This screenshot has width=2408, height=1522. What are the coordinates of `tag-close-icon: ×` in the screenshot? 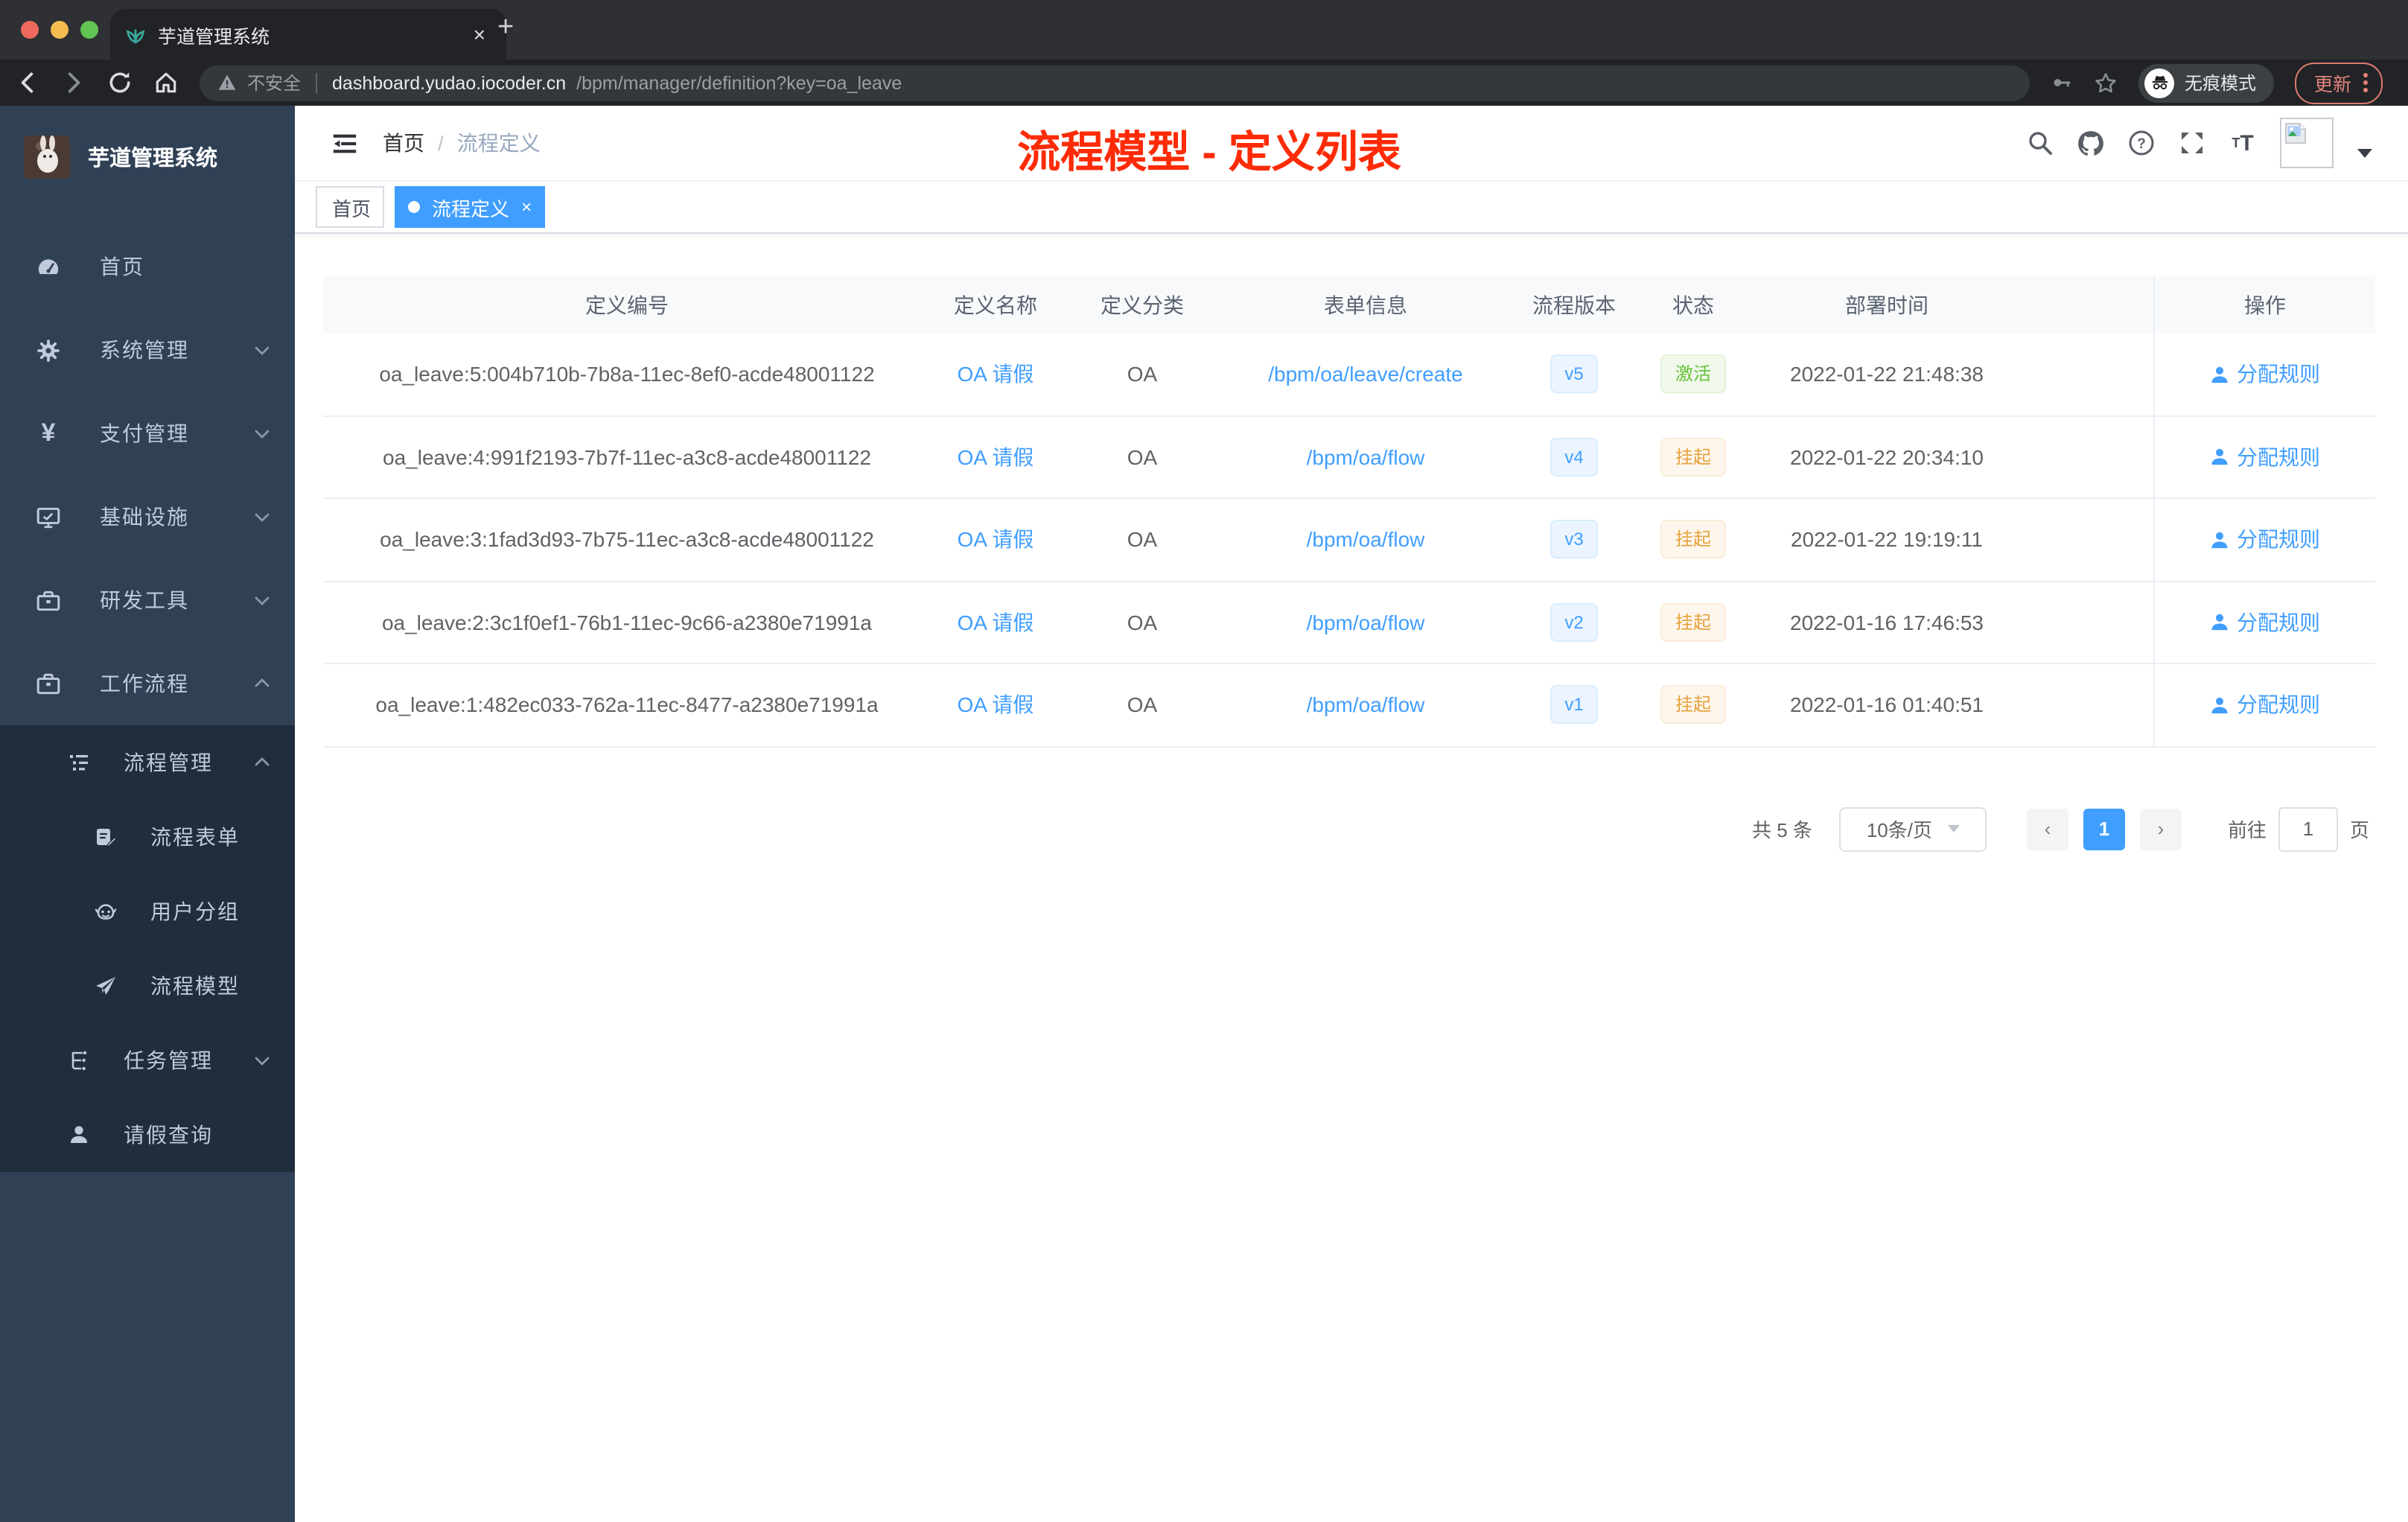 It's located at (526, 207).